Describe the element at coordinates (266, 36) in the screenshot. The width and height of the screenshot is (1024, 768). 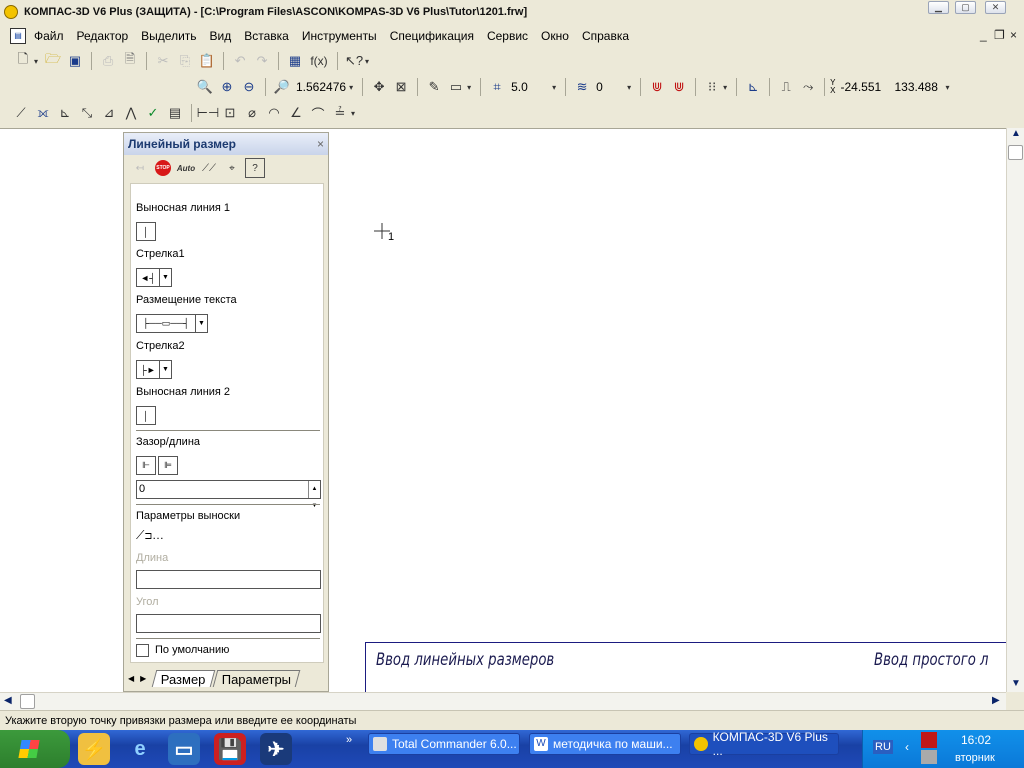
I see `menu-insert: Вставка` at that location.